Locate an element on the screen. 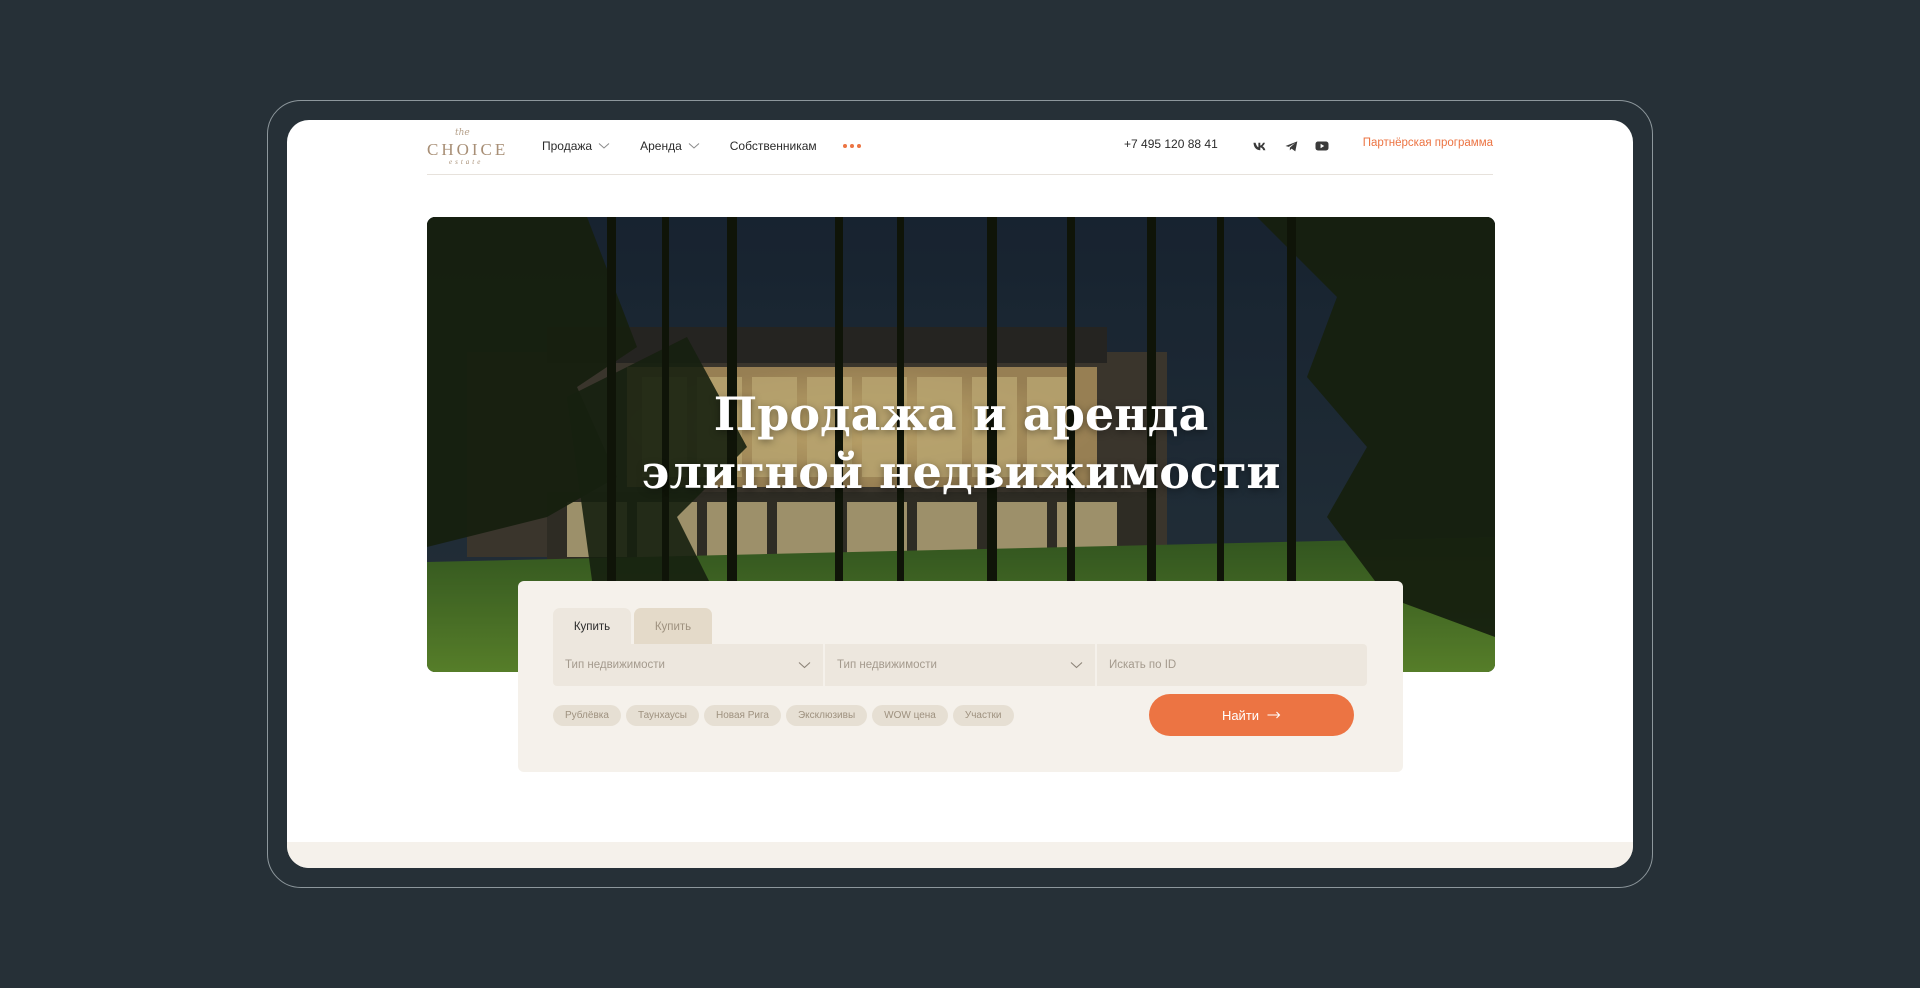 Image resolution: width=1920 pixels, height=988 pixels. property-type-select-2-value: Тип недвижимости is located at coordinates (887, 665).